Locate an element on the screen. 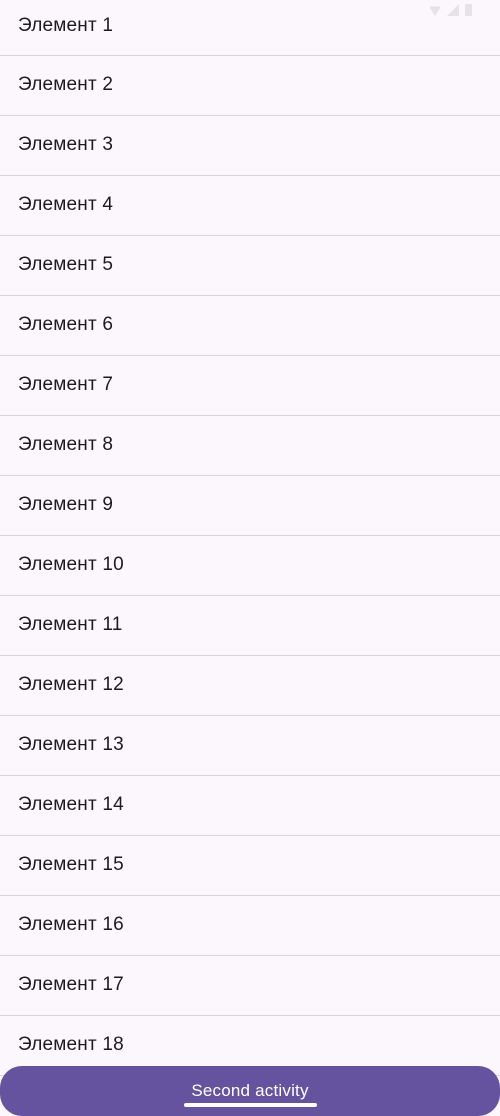 This screenshot has width=500, height=1116. list-item: Элемент 14 is located at coordinates (250, 806).